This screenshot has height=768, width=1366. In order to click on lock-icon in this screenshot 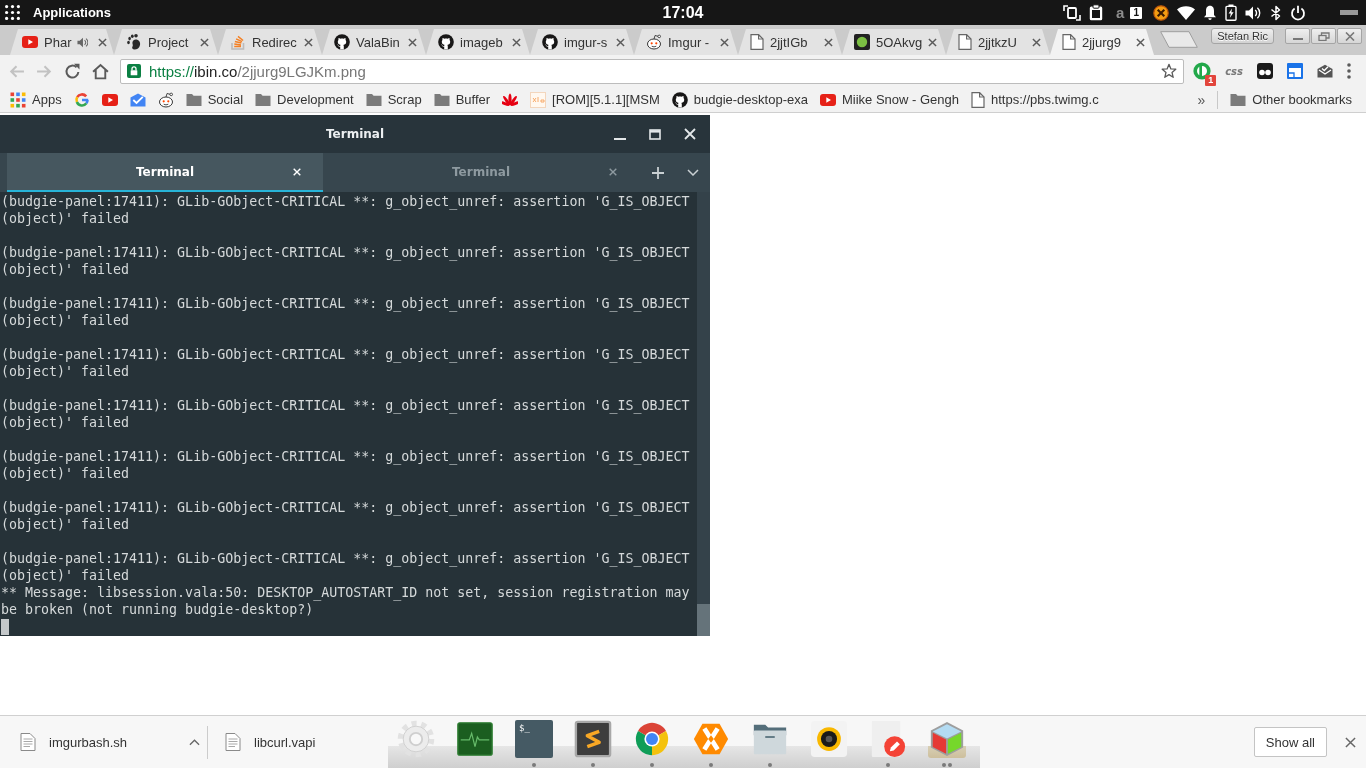, I will do `click(134, 71)`.